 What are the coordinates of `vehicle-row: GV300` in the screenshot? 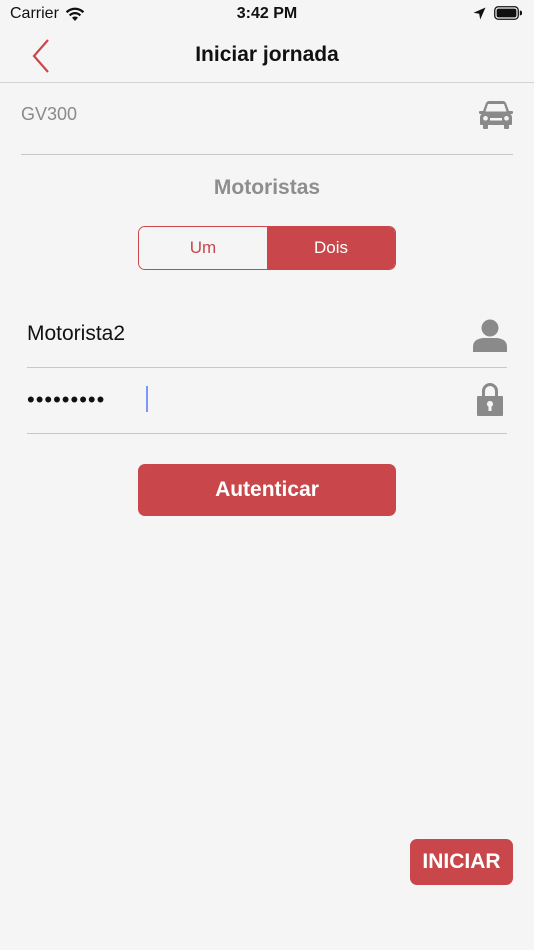 It's located at (267, 122).